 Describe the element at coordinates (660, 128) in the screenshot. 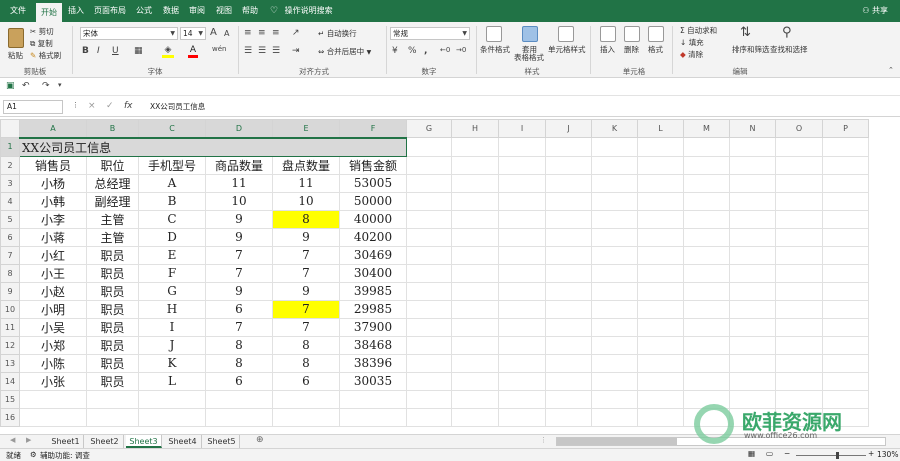

I see `column-header: L` at that location.